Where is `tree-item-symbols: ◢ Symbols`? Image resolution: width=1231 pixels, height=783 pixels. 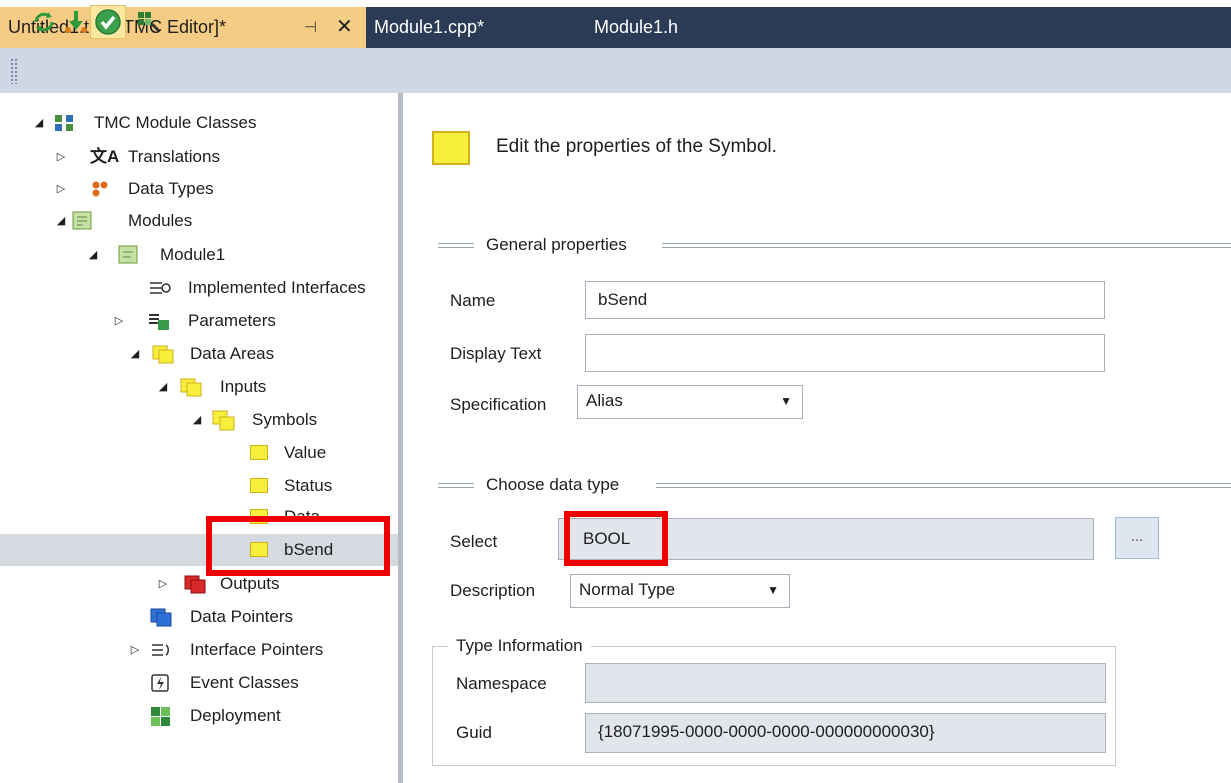 tree-item-symbols: ◢ Symbols is located at coordinates (290, 420).